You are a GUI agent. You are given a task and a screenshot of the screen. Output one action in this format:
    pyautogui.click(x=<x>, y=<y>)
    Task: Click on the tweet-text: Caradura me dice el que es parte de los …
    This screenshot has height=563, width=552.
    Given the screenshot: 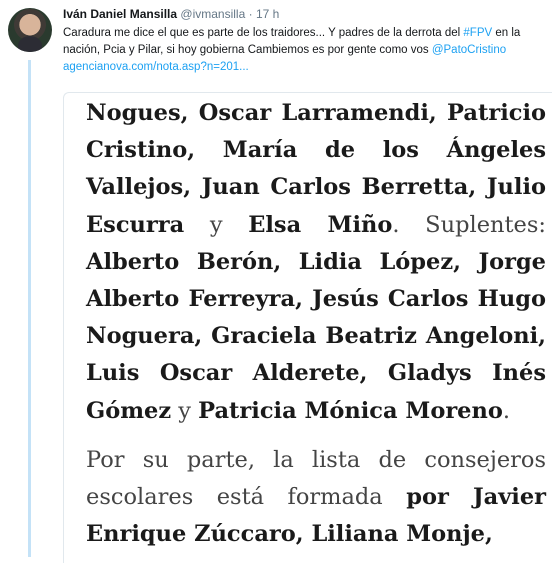 What is the action you would take?
    pyautogui.click(x=305, y=42)
    